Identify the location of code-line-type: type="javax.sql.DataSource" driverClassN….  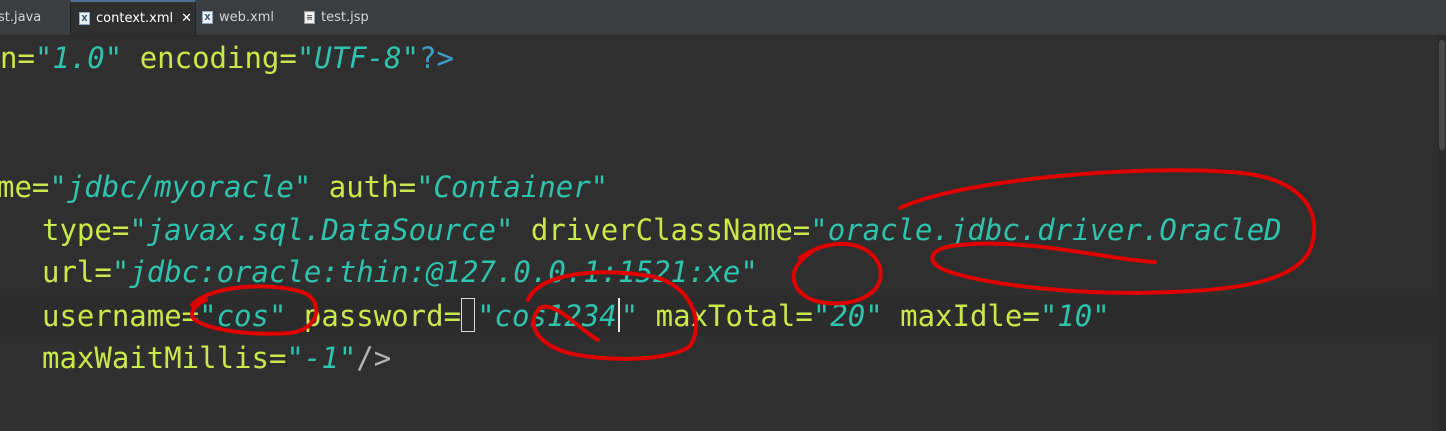
(662, 230).